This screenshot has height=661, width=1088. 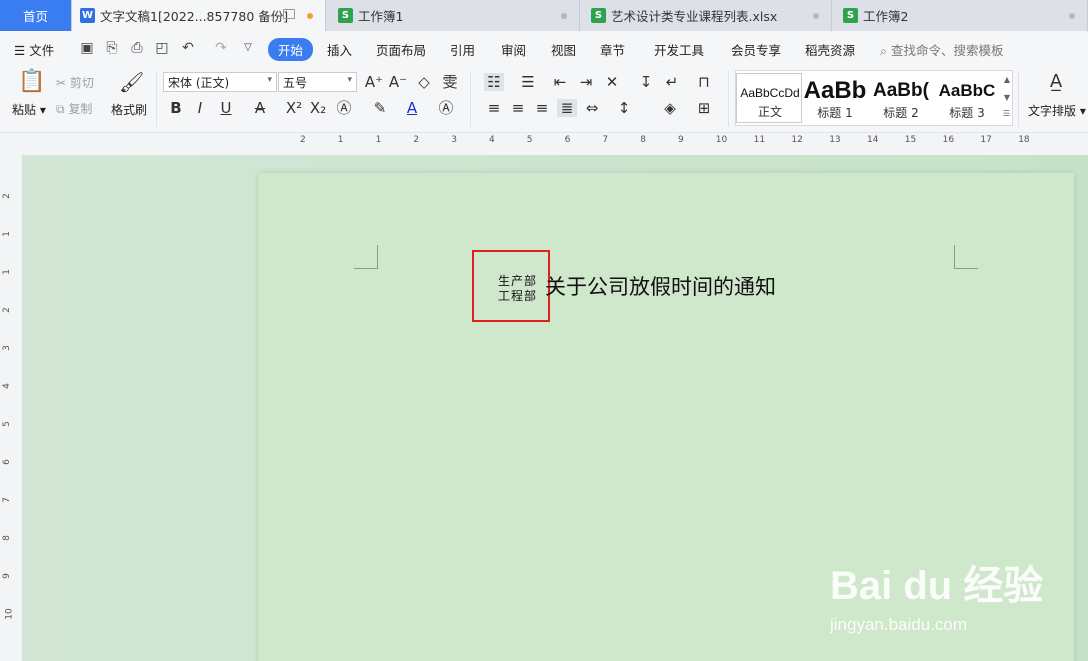 What do you see at coordinates (542, 108) in the screenshot?
I see `align-right-icon: ≡` at bounding box center [542, 108].